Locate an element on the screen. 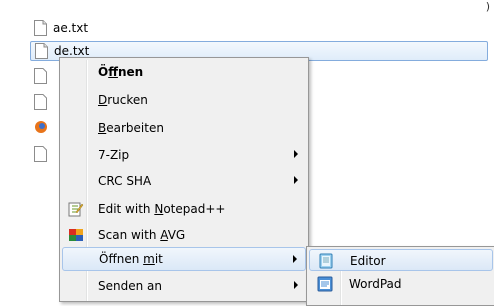  wordpad-icon is located at coordinates (325, 284).